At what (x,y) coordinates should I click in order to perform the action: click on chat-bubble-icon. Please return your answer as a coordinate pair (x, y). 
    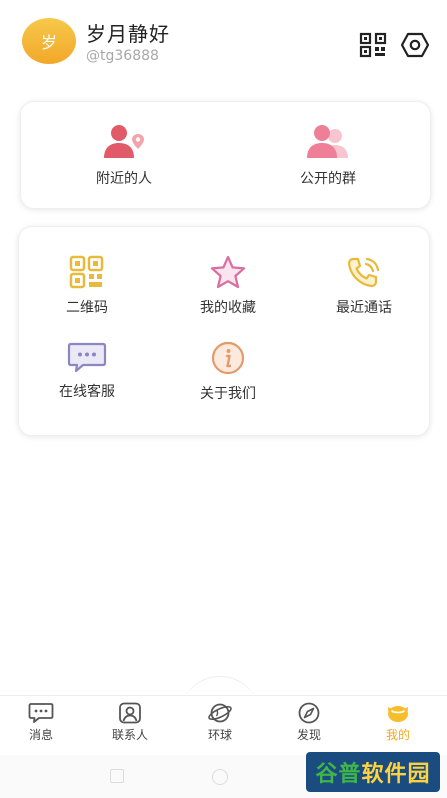
    Looking at the image, I should click on (87, 357).